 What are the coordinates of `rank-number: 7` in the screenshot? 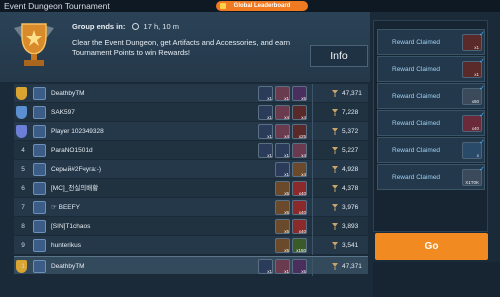 It's located at (23, 207).